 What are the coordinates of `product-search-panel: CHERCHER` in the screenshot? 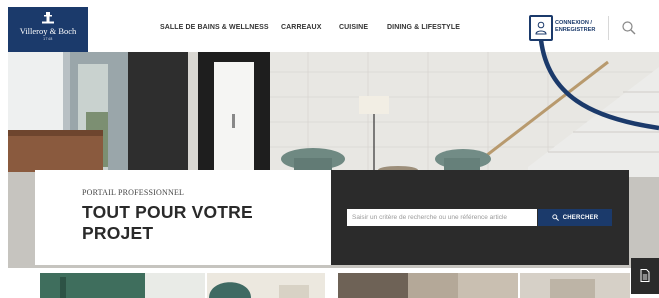 It's located at (480, 217).